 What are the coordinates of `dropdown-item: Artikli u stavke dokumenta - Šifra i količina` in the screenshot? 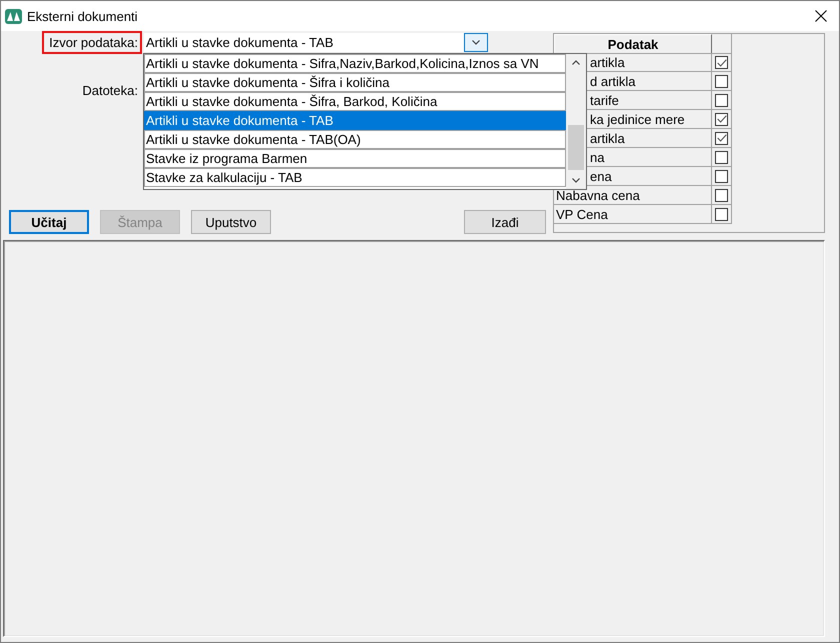 It's located at (355, 82).